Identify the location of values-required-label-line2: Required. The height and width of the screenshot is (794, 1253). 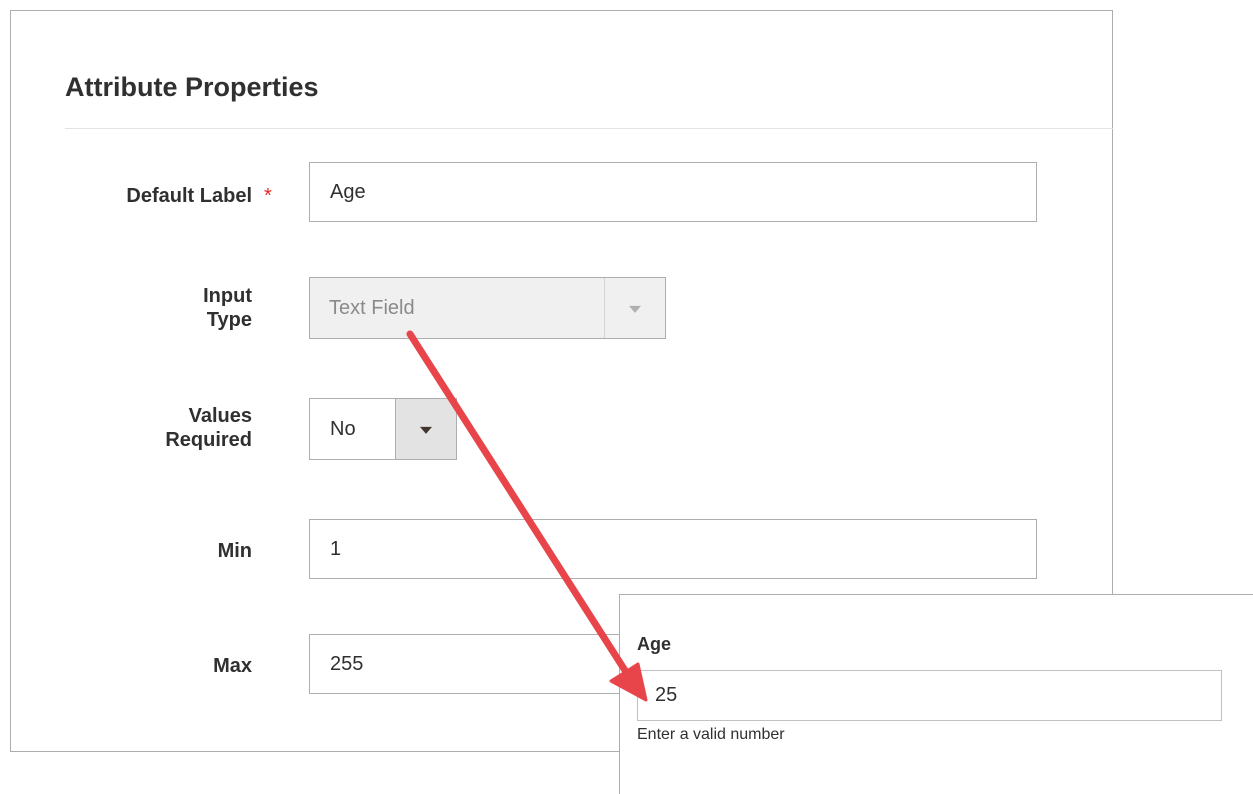
(208, 440).